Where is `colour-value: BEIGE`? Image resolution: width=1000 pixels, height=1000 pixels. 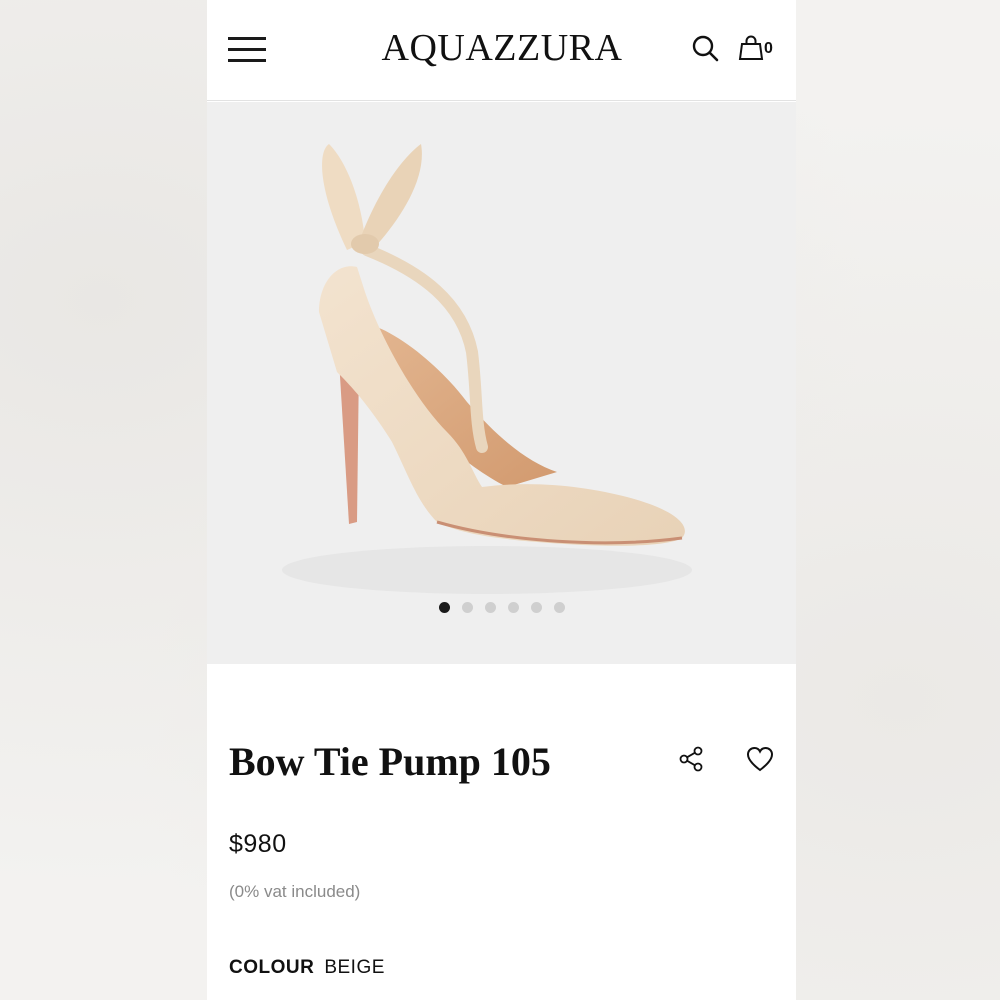
colour-value: BEIGE is located at coordinates (354, 967).